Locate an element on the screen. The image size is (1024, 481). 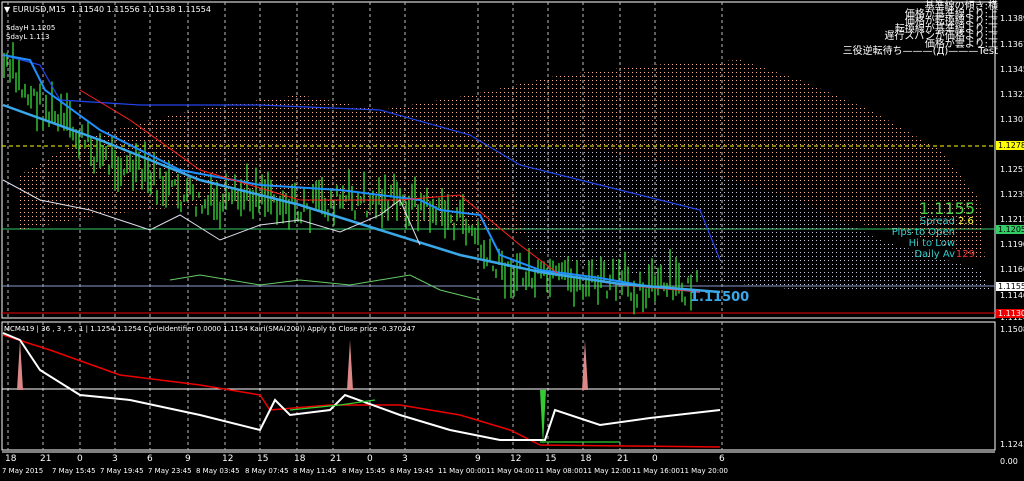
price-axis-label: 1.11605 is located at coordinates (1012, 269).